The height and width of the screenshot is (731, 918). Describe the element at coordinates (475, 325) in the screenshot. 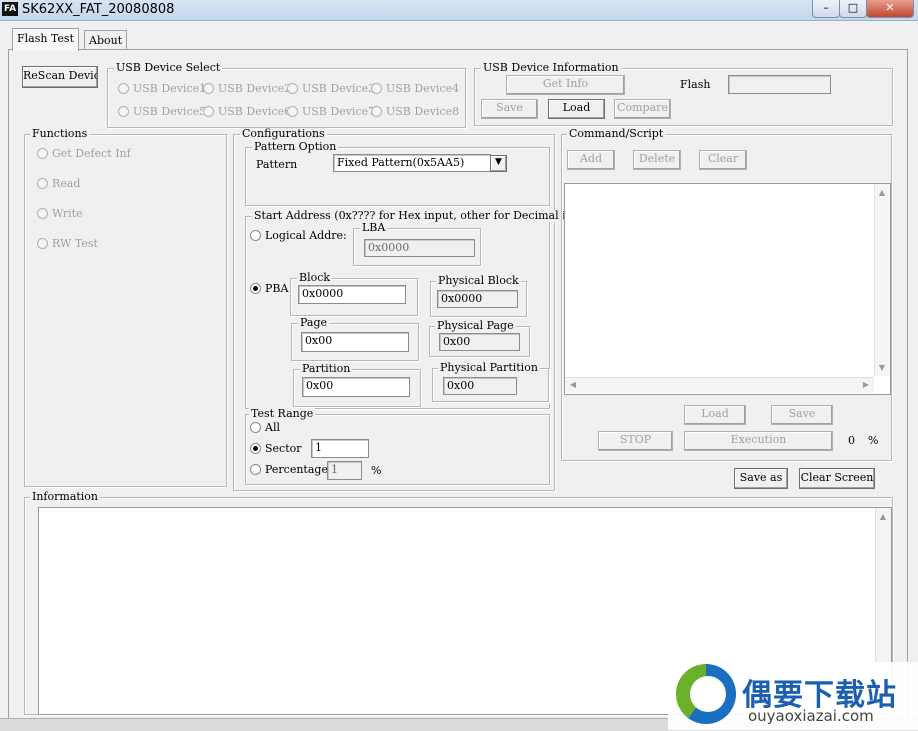

I see `physical-page-legend: Physical Page` at that location.